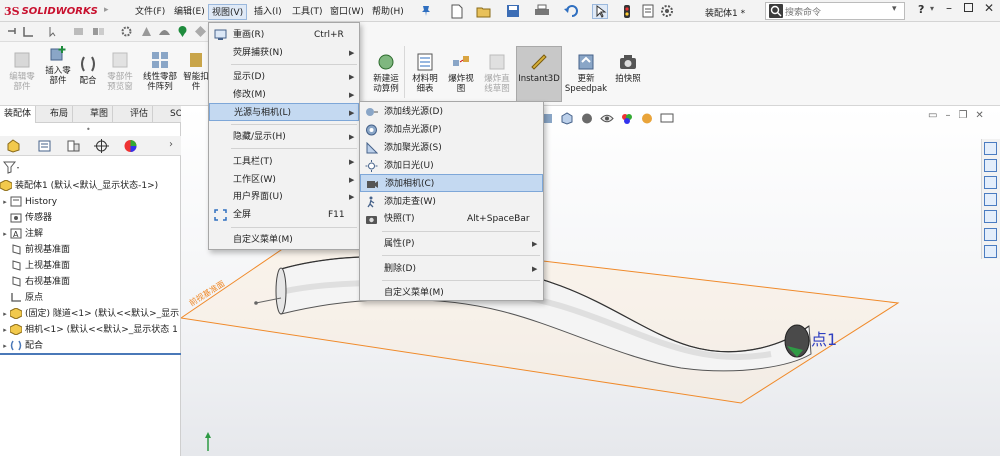 The width and height of the screenshot is (1000, 456). I want to click on viewport-close-icon: ✕, so click(979, 115).